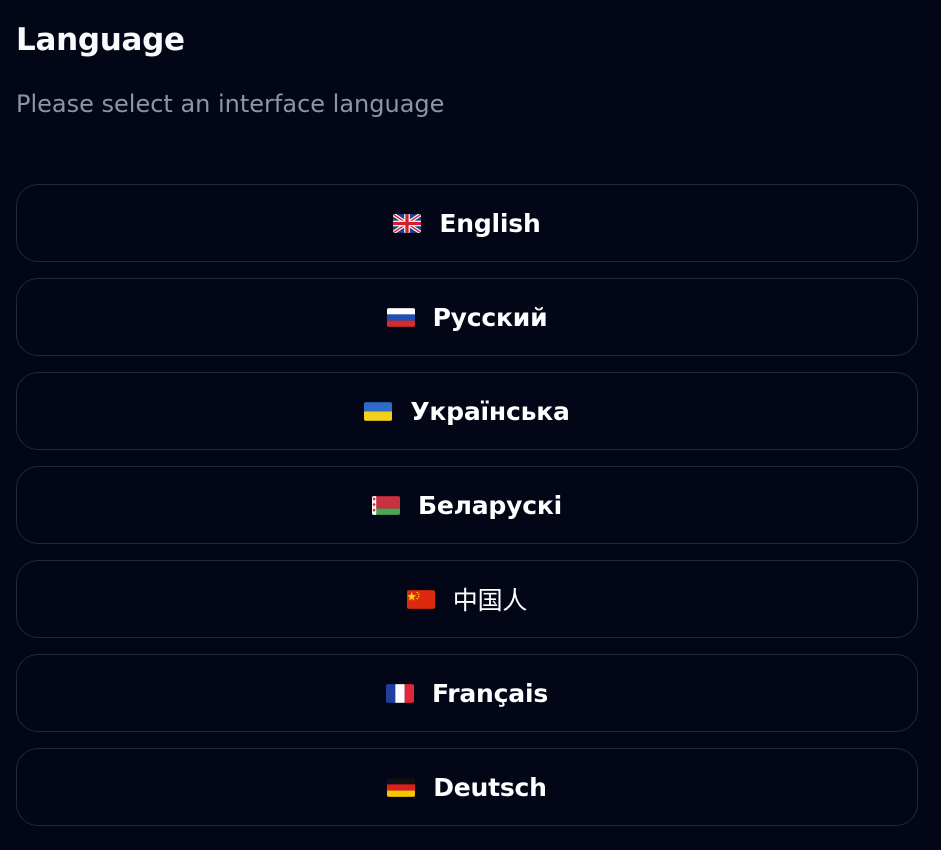  What do you see at coordinates (401, 787) in the screenshot?
I see `germany-flag-icon` at bounding box center [401, 787].